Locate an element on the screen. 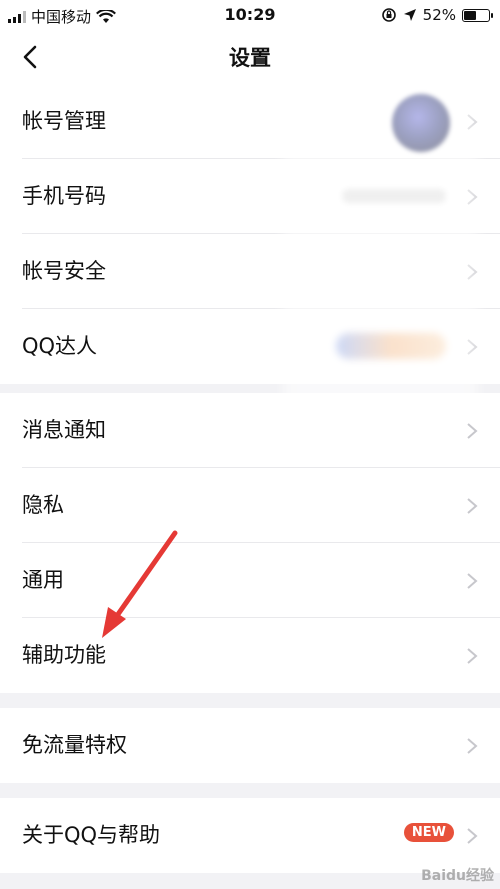 The image size is (500, 889). settings-item-data-free-privilege: 免流量特权 is located at coordinates (250, 745).